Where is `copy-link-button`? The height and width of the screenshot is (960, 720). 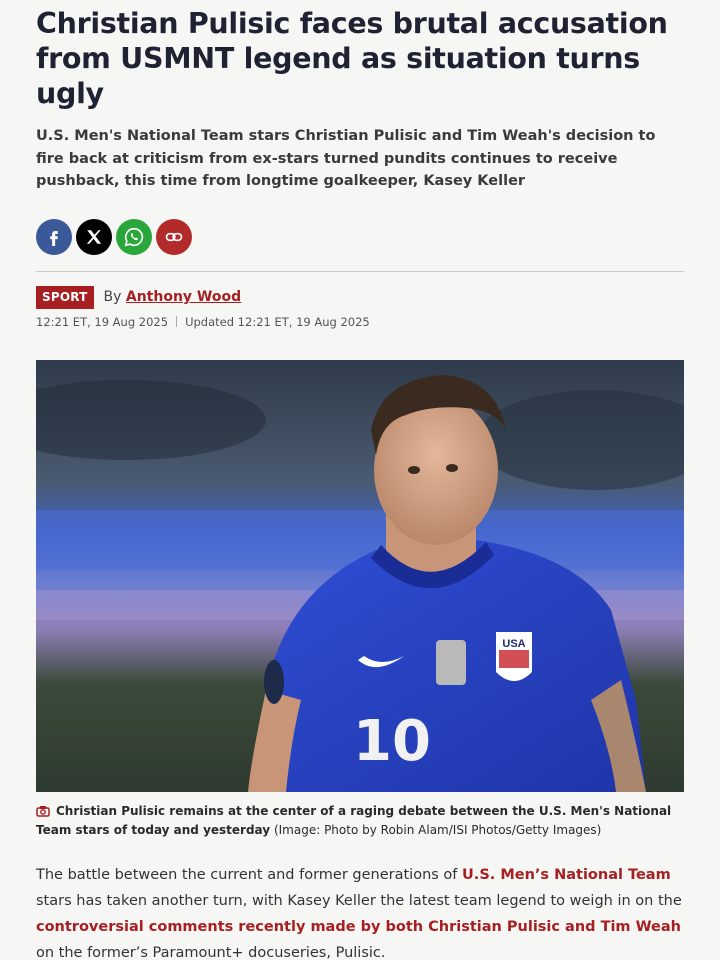 copy-link-button is located at coordinates (174, 236).